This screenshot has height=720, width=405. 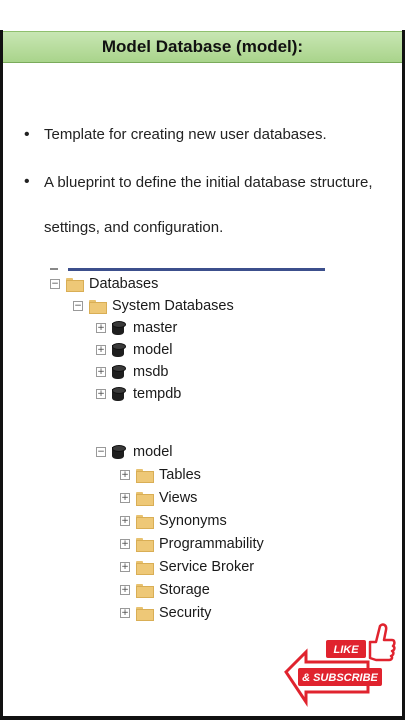 What do you see at coordinates (382, 642) in the screenshot?
I see `thumbs-up-icon` at bounding box center [382, 642].